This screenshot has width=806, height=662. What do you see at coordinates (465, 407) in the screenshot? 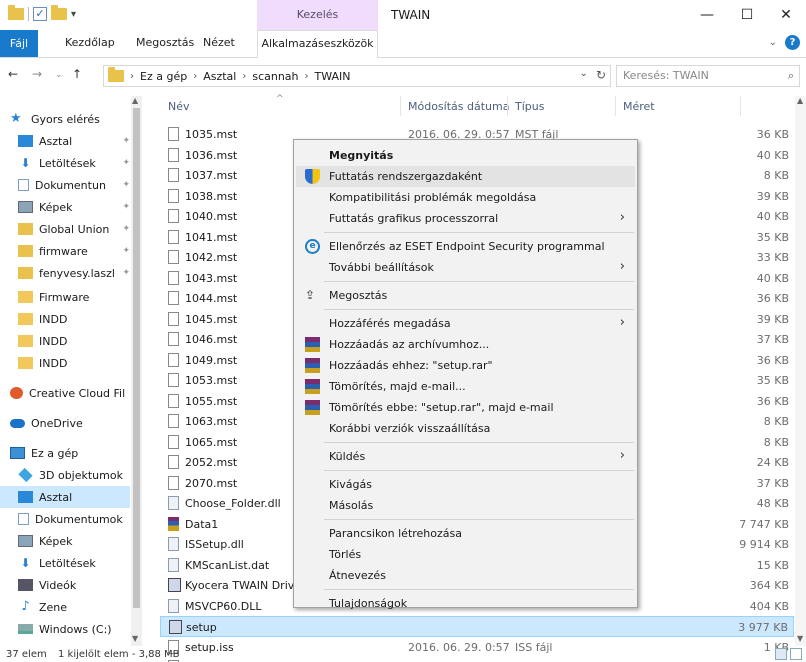
I see `menu-item: Tömörítés ebbe: "setup.rar", majd e-mail` at bounding box center [465, 407].